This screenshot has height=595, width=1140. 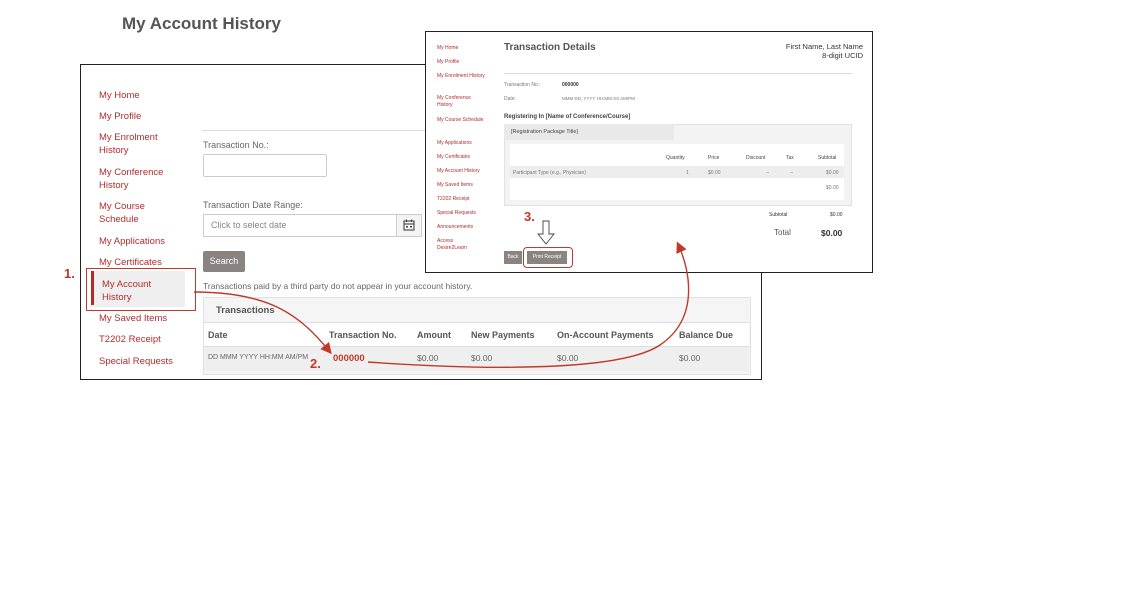 What do you see at coordinates (544, 132) in the screenshot?
I see `package-title: [Registration Package Title]` at bounding box center [544, 132].